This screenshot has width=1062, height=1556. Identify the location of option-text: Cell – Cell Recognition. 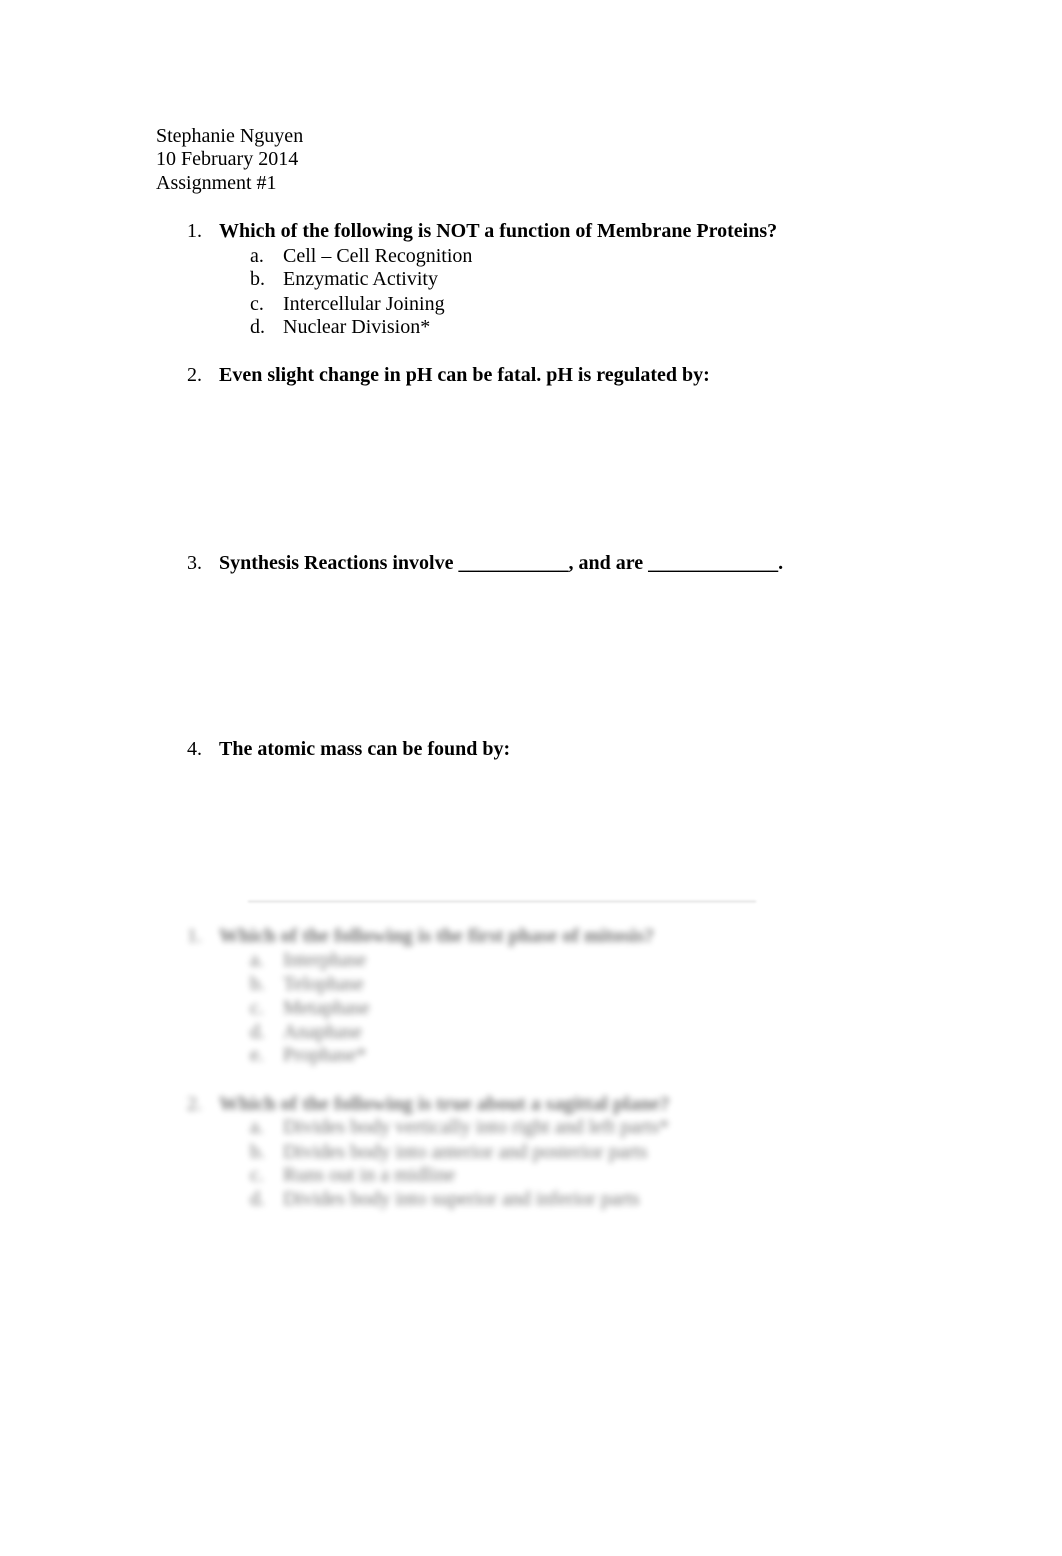
(378, 256).